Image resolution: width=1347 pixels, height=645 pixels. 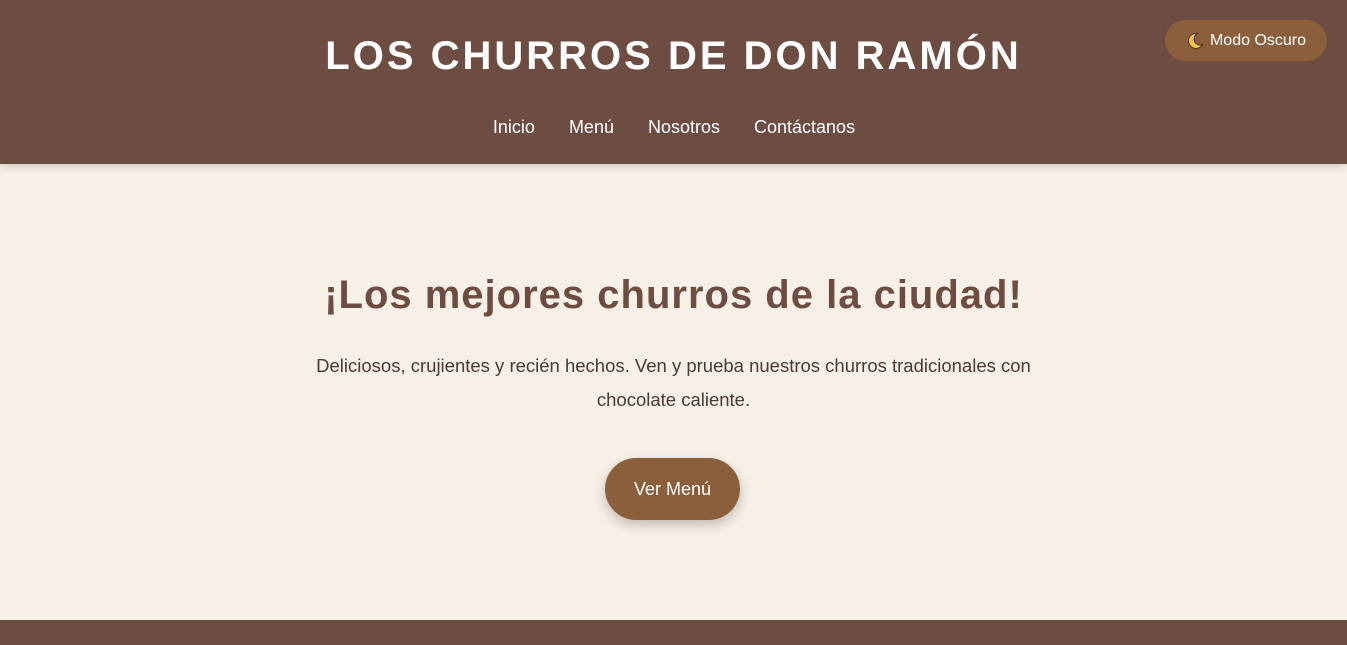 I want to click on hero-title: ¡Los mejores churros de la ciudad!, so click(x=673, y=295).